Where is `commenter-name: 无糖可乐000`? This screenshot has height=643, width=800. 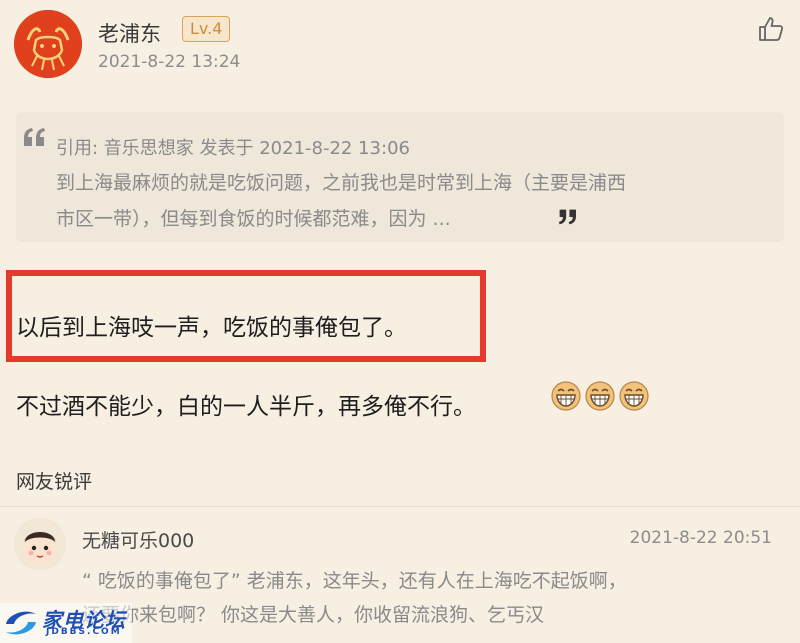
commenter-name: 无糖可乐000 is located at coordinates (138, 539).